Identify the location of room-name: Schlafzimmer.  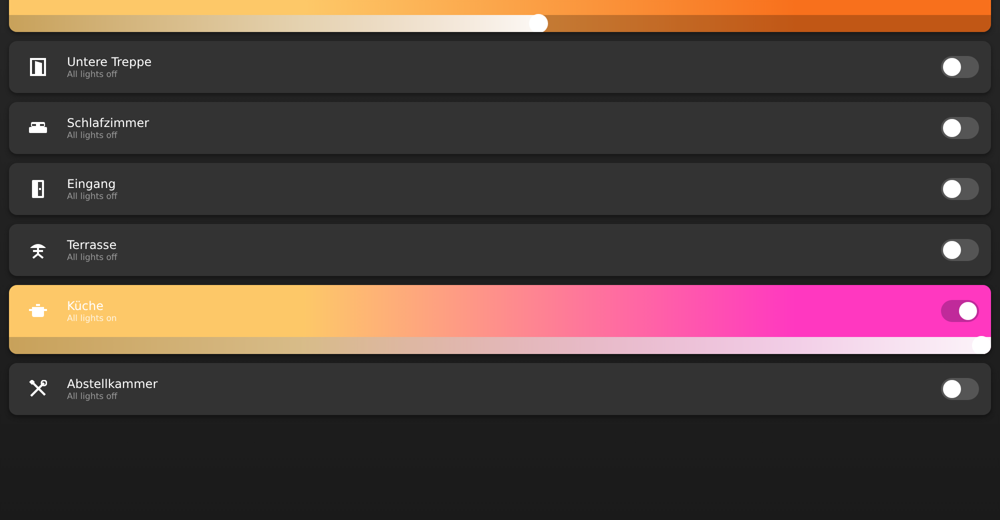
(108, 123).